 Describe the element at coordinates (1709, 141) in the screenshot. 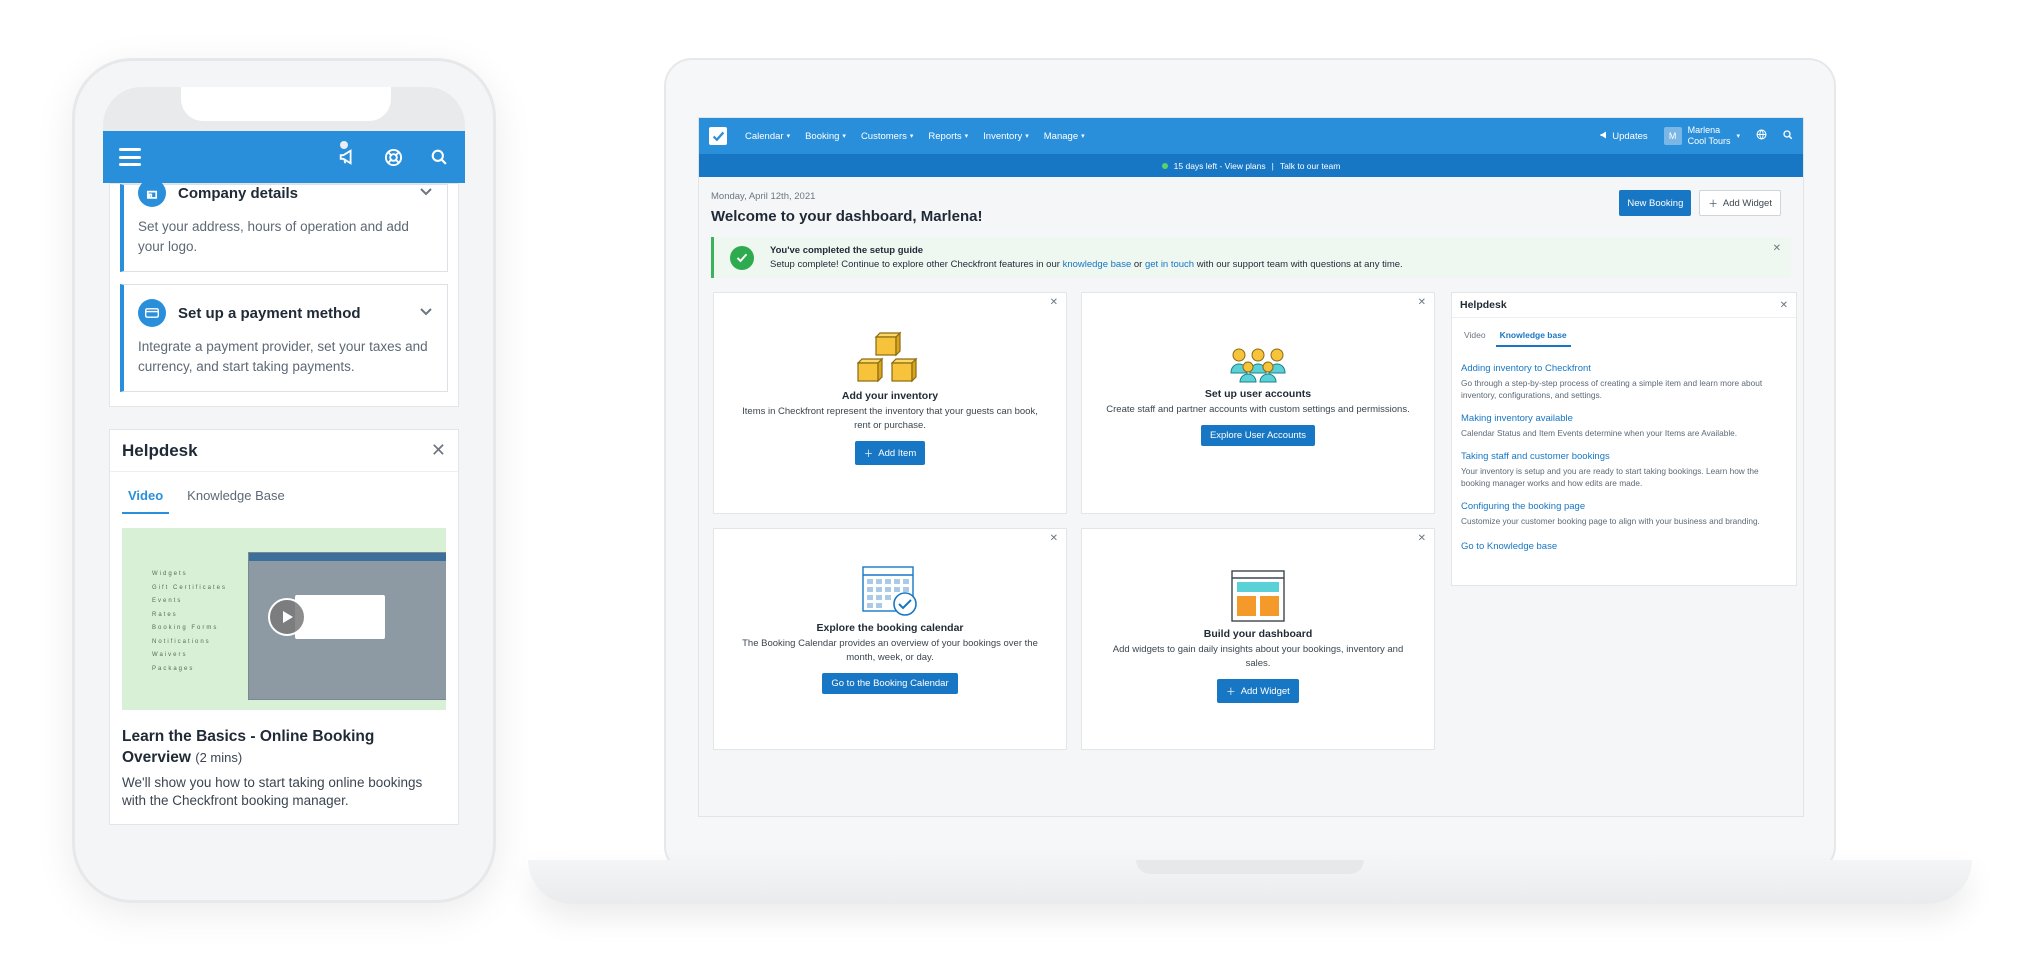

I see `user-company: Cool Tours` at that location.